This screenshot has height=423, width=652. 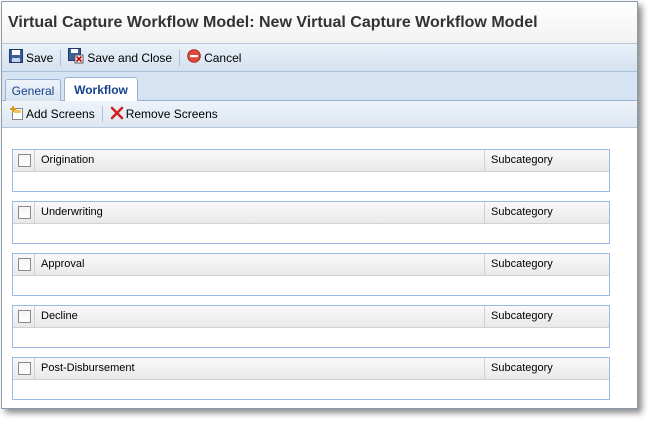 I want to click on panel-header: Origination Subcategory, so click(x=311, y=161).